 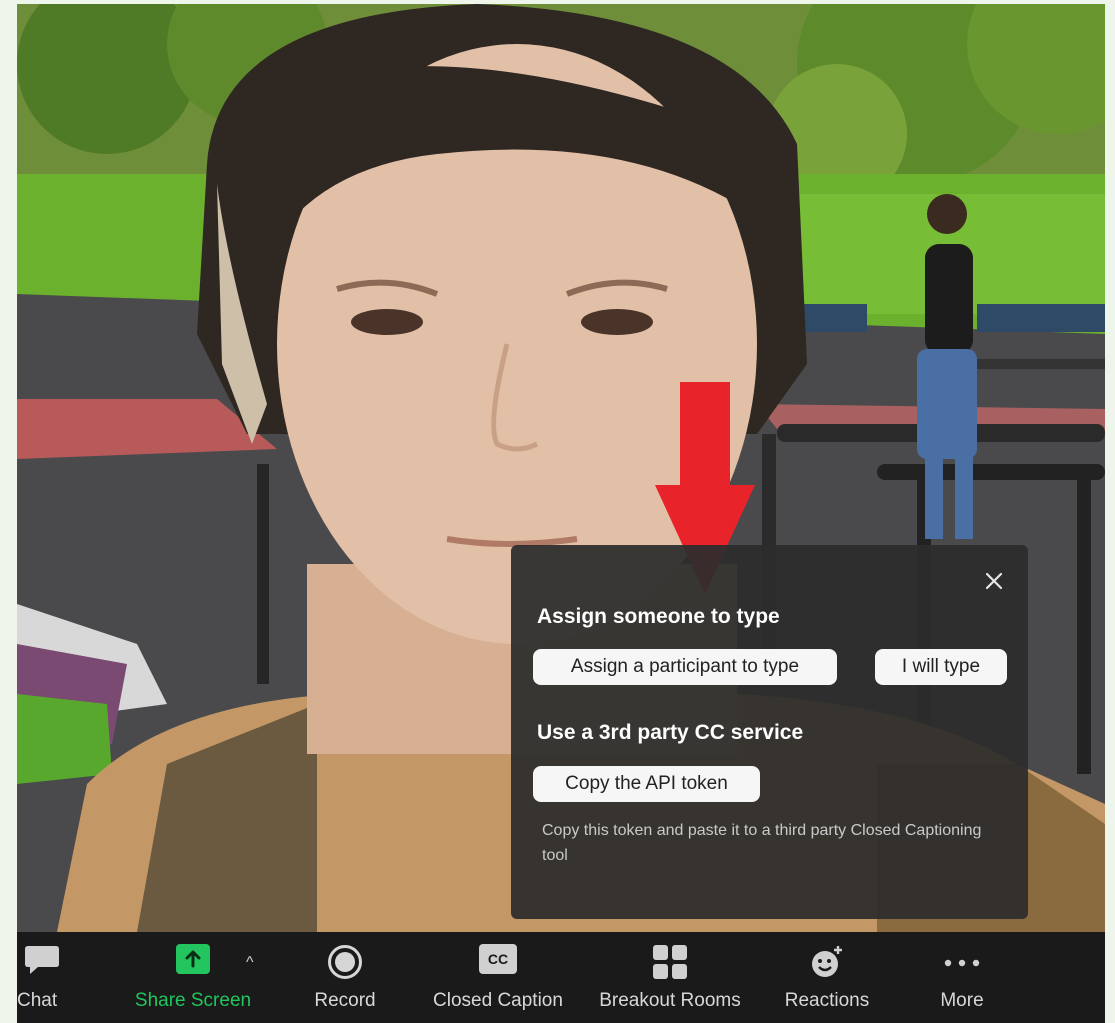 What do you see at coordinates (250, 963) in the screenshot?
I see `share-options-caret-icon: ^` at bounding box center [250, 963].